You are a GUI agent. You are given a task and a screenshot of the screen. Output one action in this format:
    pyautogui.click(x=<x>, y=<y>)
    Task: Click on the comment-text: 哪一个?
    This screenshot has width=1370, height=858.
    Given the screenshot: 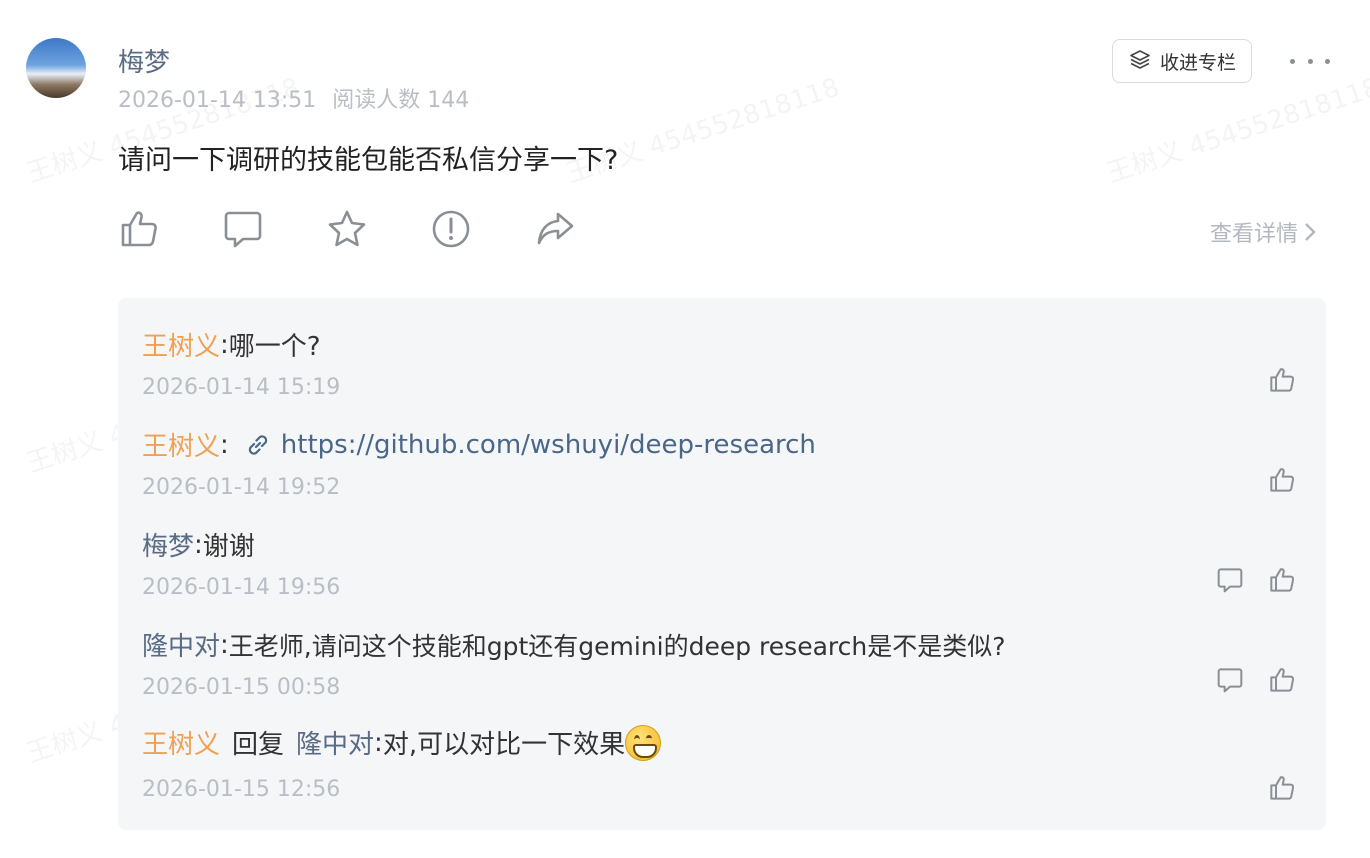 What is the action you would take?
    pyautogui.click(x=274, y=347)
    